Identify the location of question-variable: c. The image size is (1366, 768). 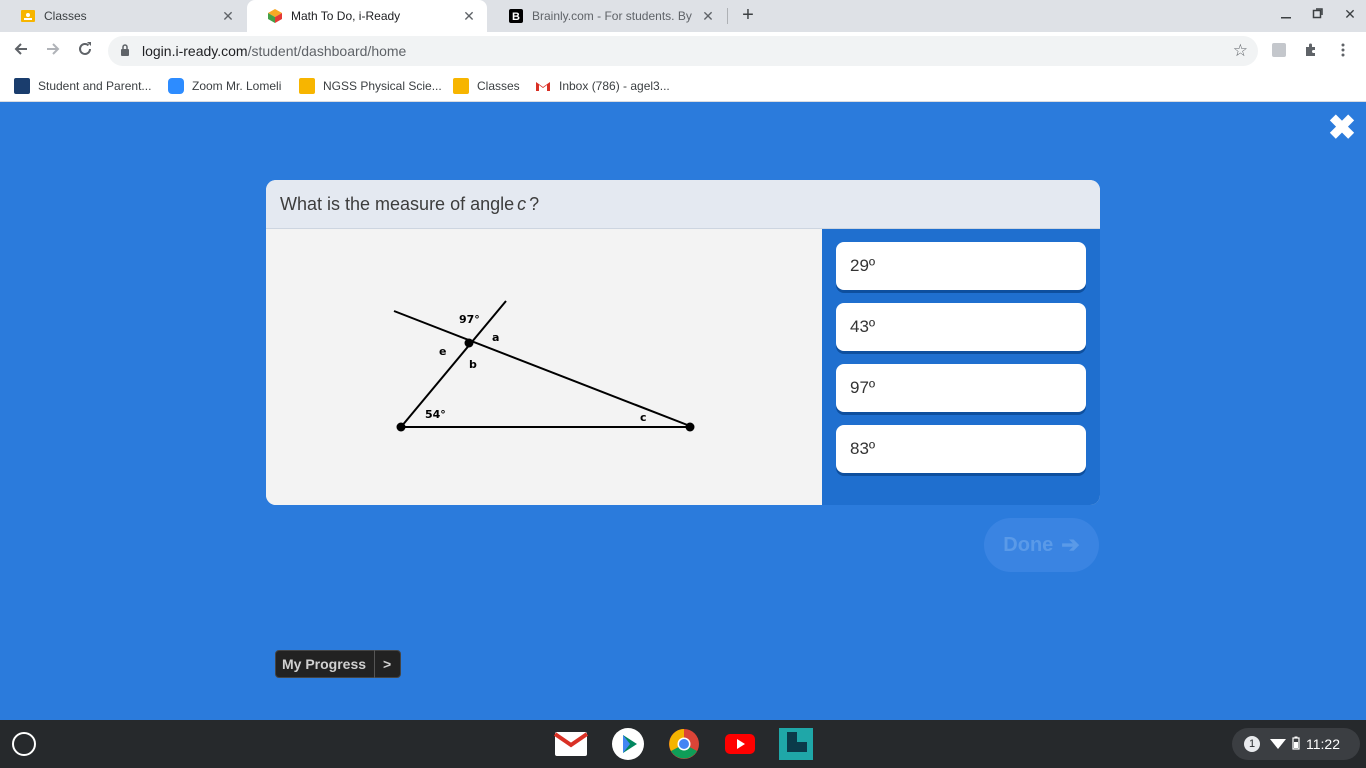
(522, 203).